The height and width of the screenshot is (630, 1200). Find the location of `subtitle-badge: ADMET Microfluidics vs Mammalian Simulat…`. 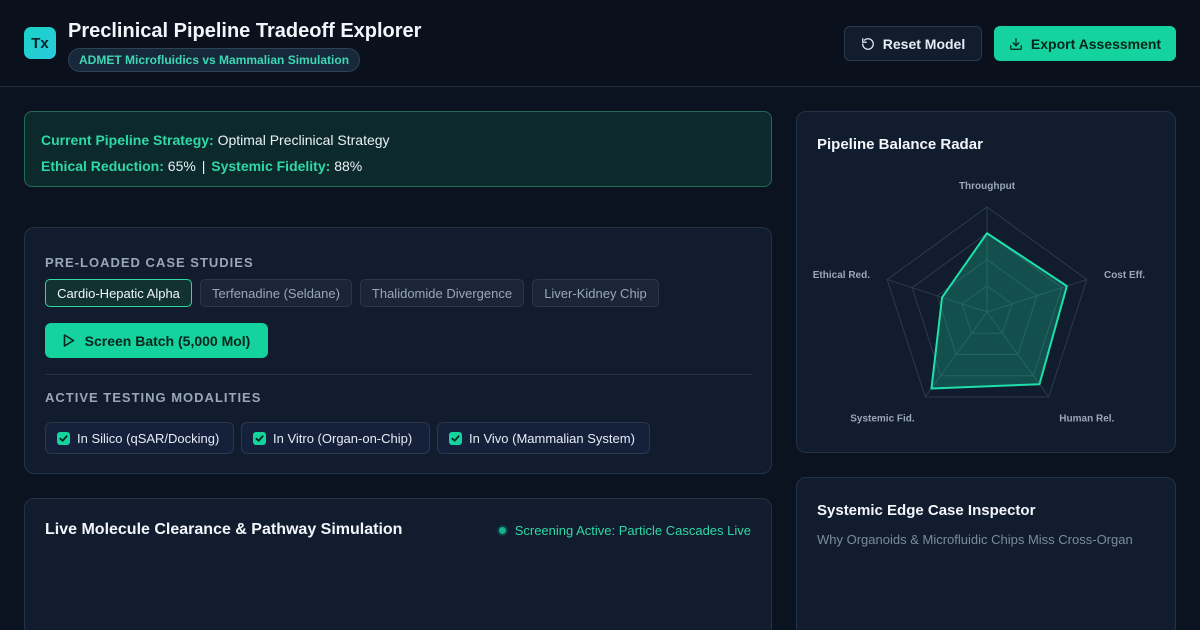

subtitle-badge: ADMET Microfluidics vs Mammalian Simulat… is located at coordinates (214, 60).